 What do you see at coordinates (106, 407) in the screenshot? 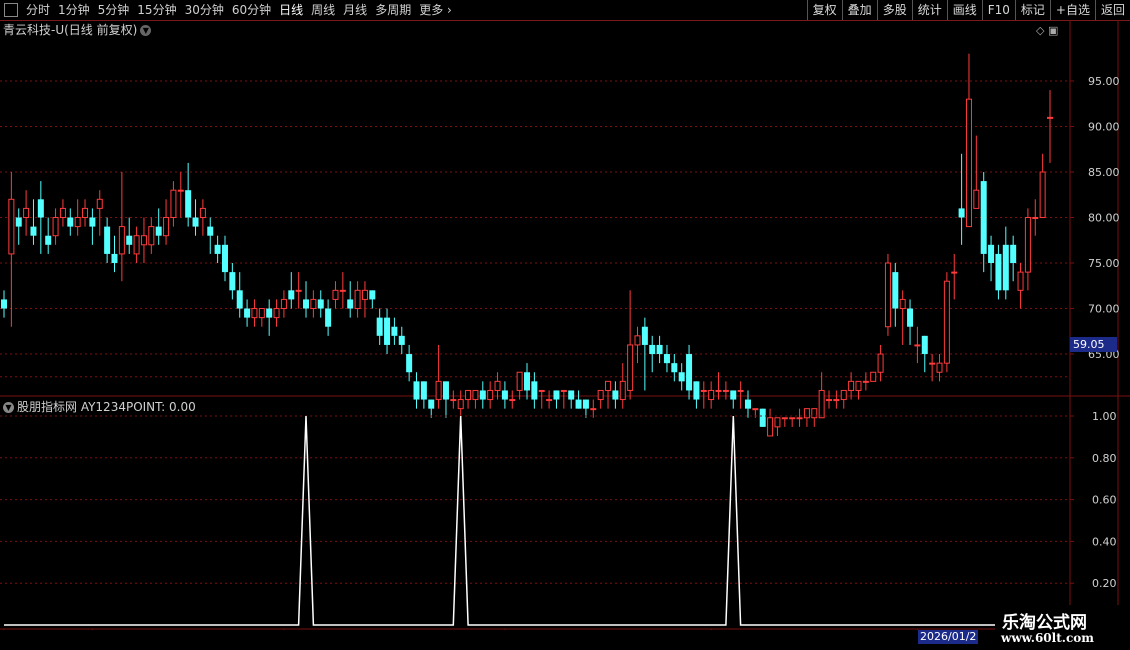
I see `indicator-title-text: 股朋指标网 AY1234POINT: 0.00` at bounding box center [106, 407].